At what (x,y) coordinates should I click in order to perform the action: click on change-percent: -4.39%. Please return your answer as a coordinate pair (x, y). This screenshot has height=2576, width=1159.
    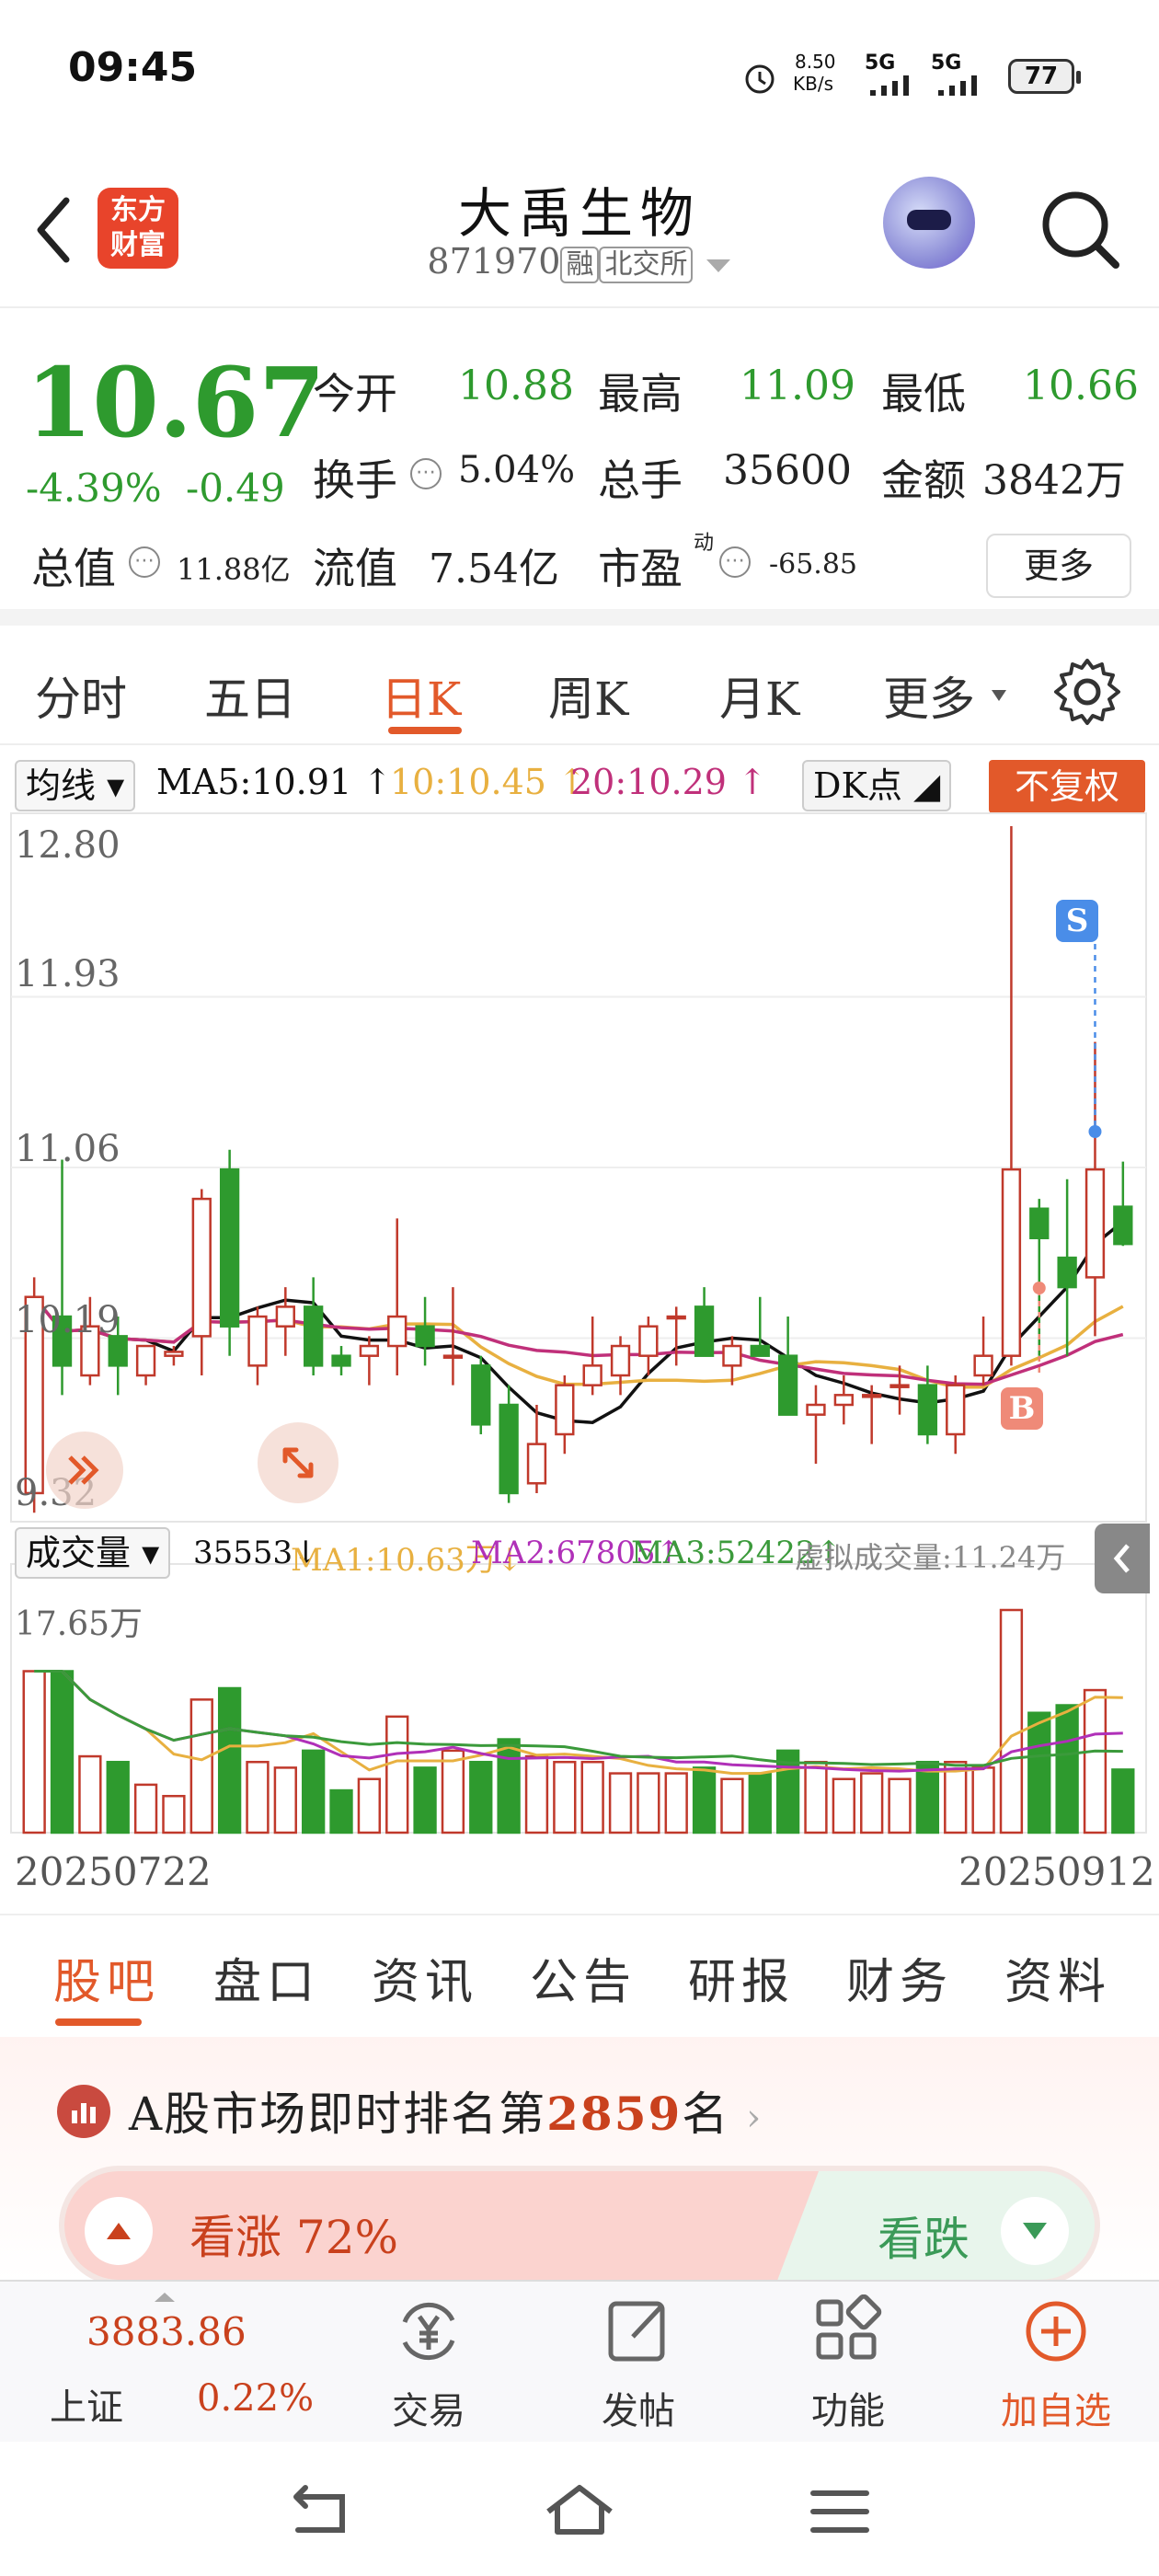
    Looking at the image, I should click on (94, 488).